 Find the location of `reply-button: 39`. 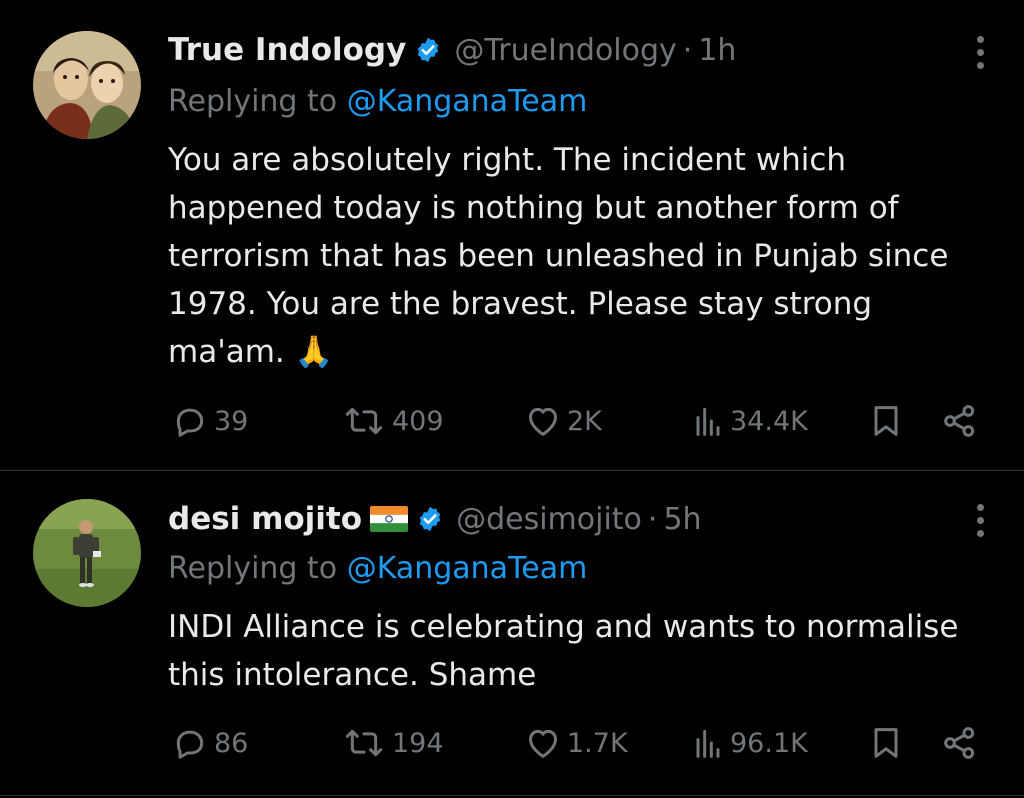

reply-button: 39 is located at coordinates (209, 421).